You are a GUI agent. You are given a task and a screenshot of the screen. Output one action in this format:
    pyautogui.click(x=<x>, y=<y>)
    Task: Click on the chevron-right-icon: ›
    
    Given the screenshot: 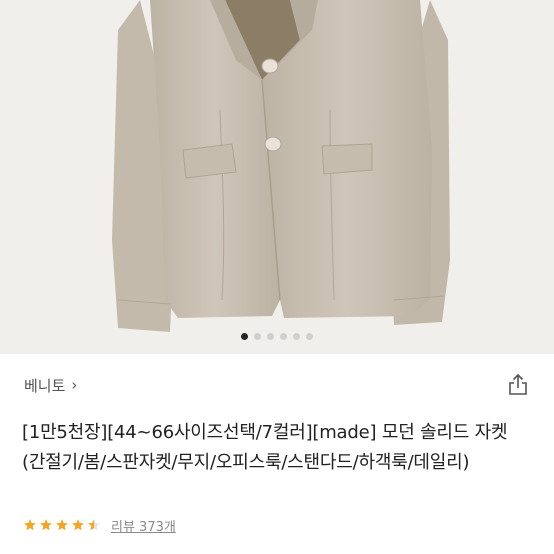 What is the action you would take?
    pyautogui.click(x=74, y=385)
    